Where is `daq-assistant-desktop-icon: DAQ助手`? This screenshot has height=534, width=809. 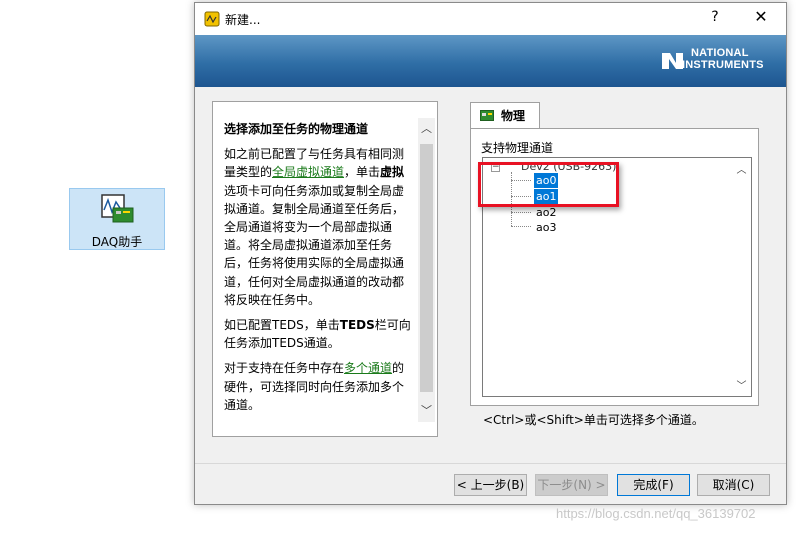 daq-assistant-desktop-icon: DAQ助手 is located at coordinates (117, 219).